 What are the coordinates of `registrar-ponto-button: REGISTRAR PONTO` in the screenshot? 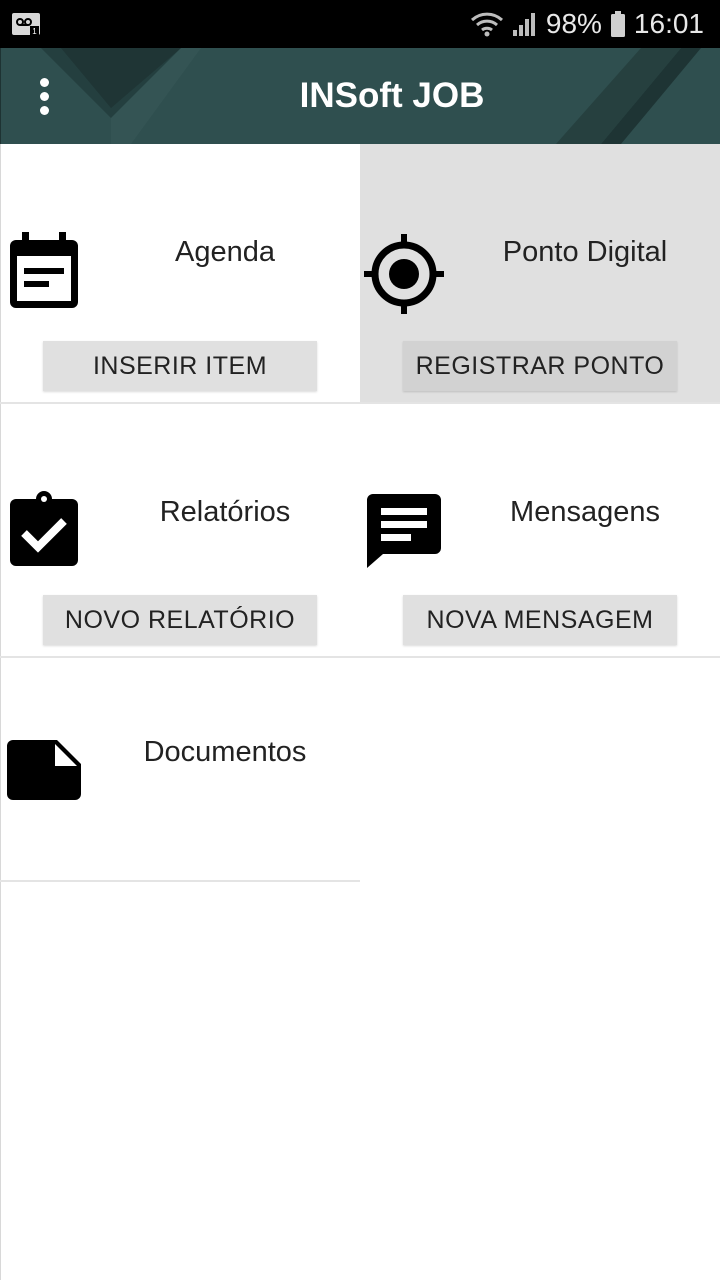 It's located at (540, 366).